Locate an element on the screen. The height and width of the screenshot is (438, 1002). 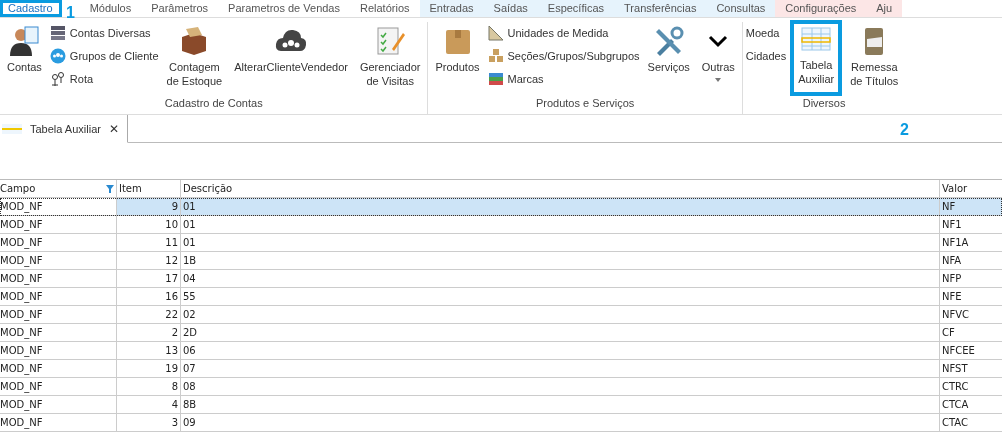
table-cell: 22 is located at coordinates (149, 314).